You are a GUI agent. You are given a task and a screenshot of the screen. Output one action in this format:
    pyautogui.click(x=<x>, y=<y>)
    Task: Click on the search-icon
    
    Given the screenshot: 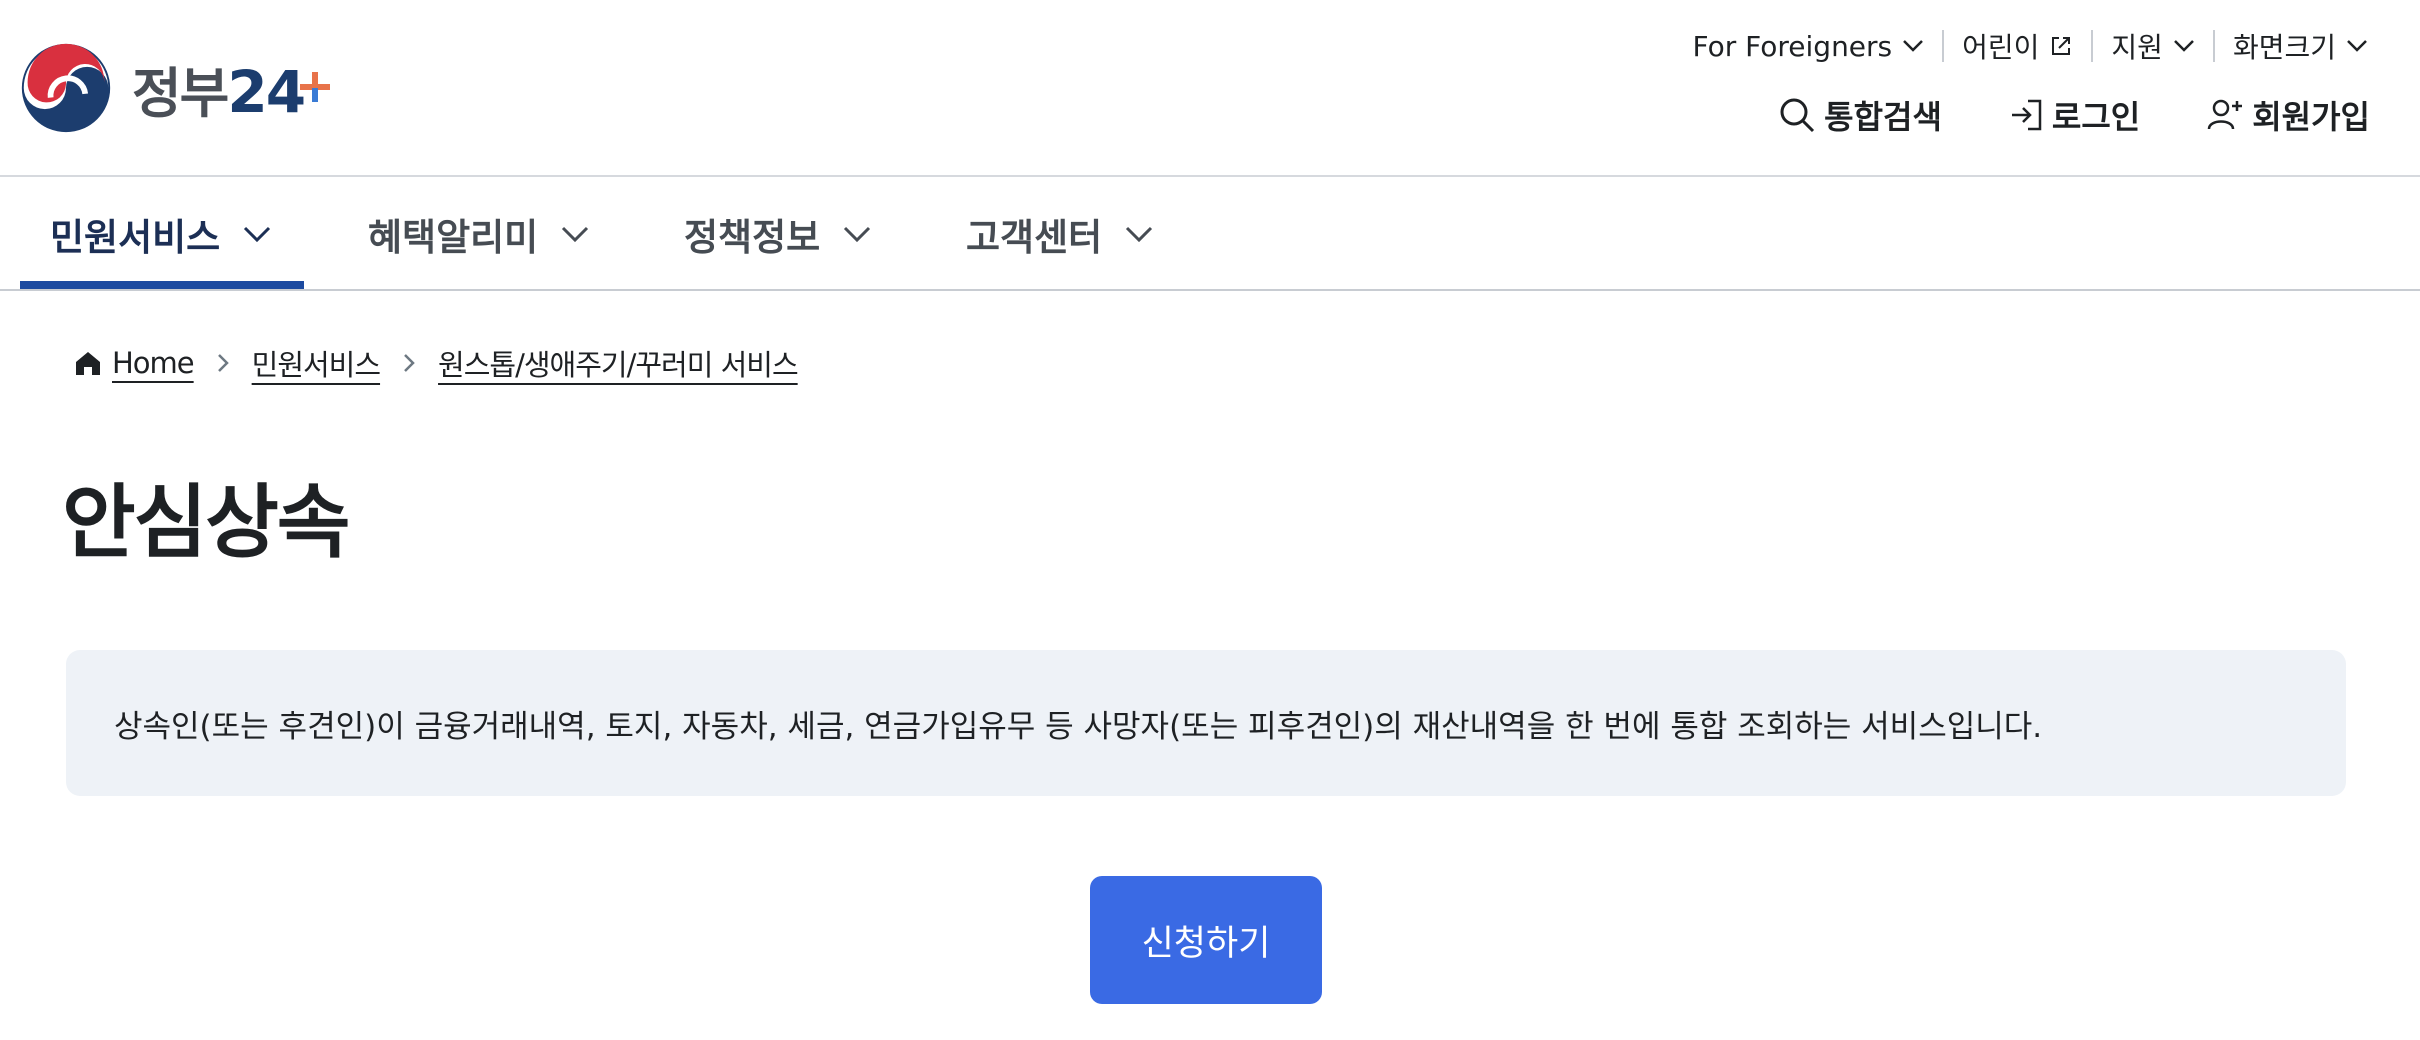 What is the action you would take?
    pyautogui.click(x=1797, y=115)
    